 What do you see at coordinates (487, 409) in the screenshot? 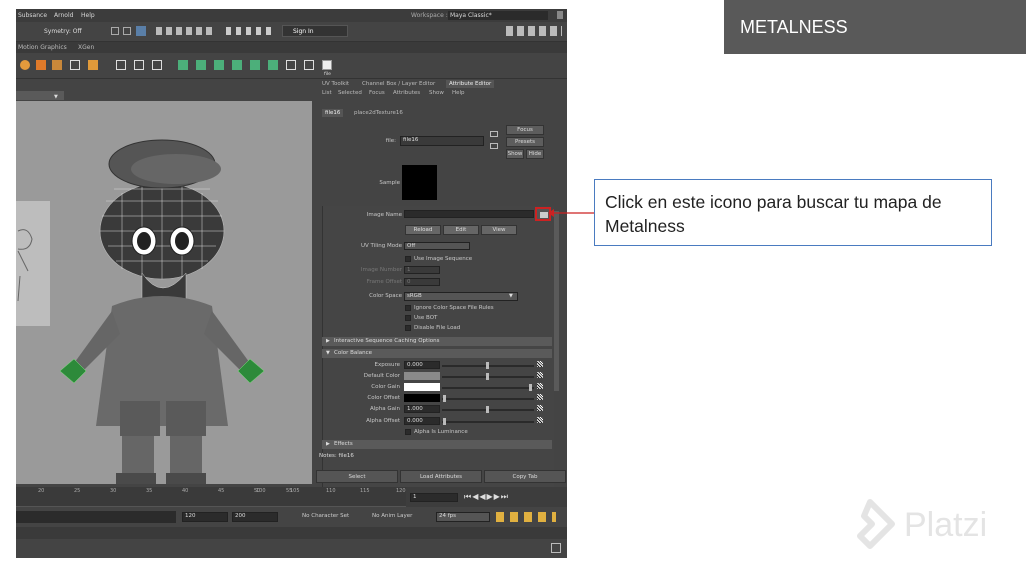
I see `alpha-gain-slider-knob` at bounding box center [487, 409].